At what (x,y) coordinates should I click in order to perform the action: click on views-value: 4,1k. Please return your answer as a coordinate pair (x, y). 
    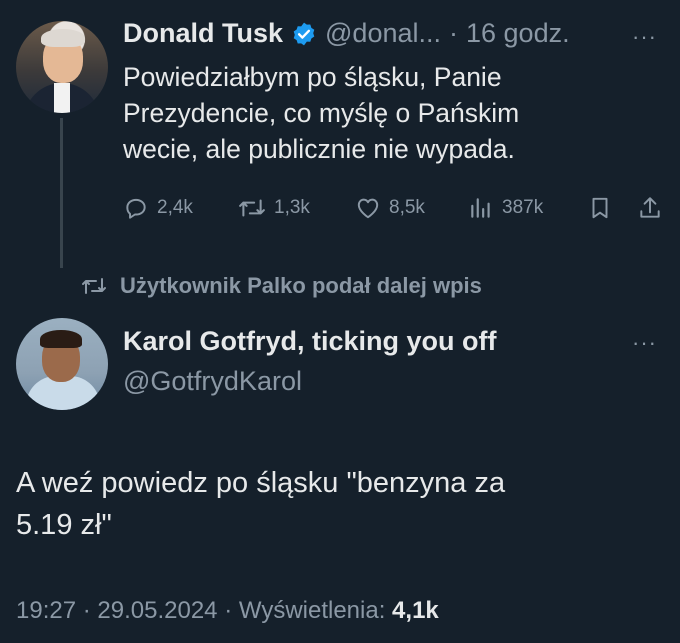
    Looking at the image, I should click on (415, 610).